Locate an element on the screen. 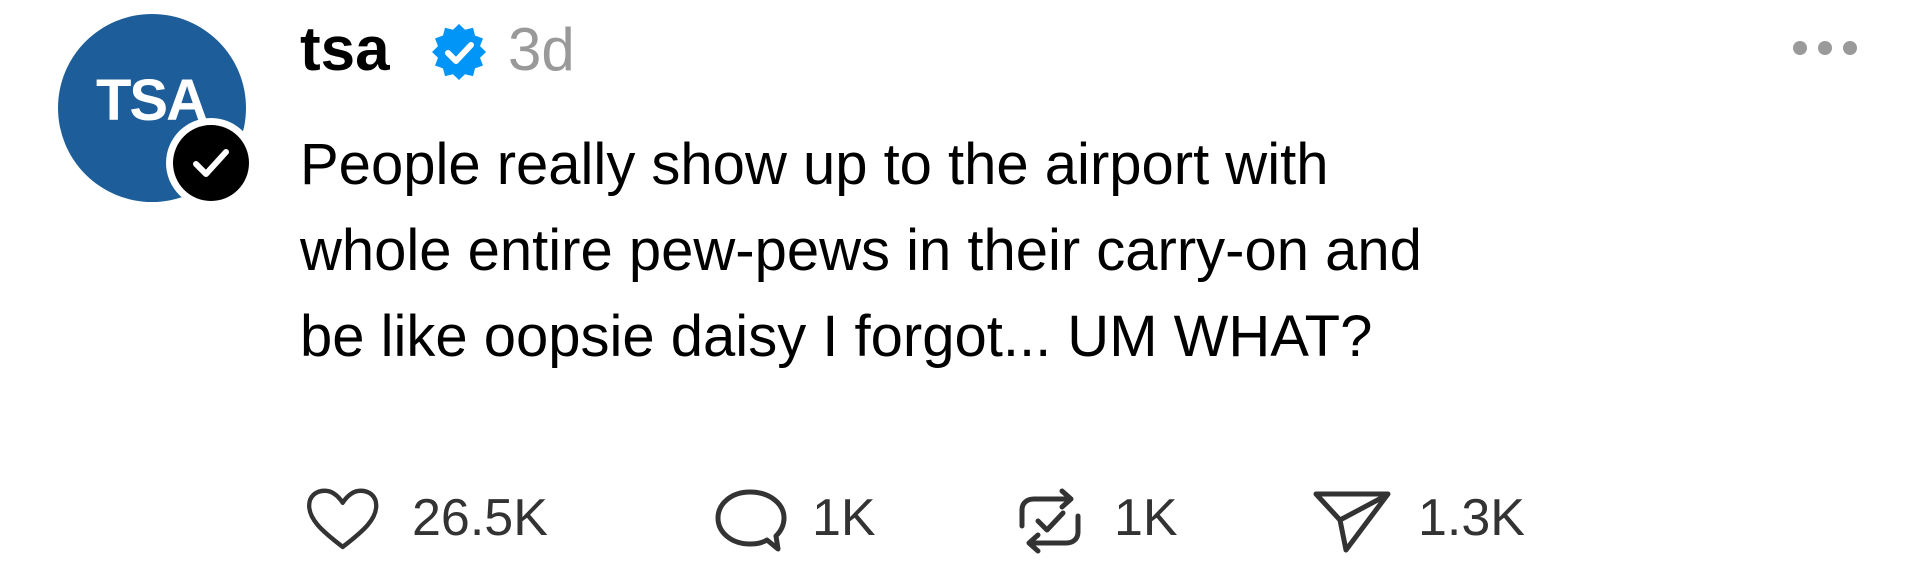 This screenshot has height=580, width=1920. share-button: 1.3K is located at coordinates (1435, 519).